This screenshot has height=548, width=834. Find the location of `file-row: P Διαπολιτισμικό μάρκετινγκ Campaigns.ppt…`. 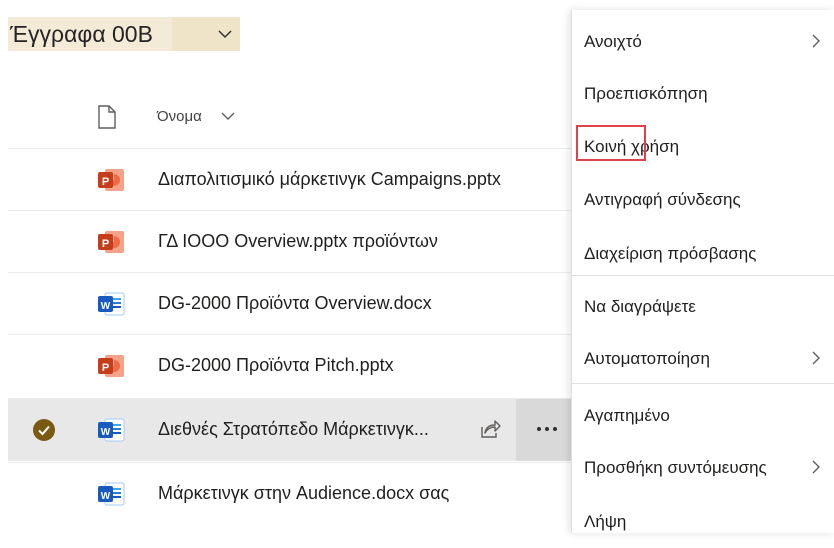

file-row: P Διαπολιτισμικό μάρκετινγκ Campaigns.ppt… is located at coordinates (294, 179).